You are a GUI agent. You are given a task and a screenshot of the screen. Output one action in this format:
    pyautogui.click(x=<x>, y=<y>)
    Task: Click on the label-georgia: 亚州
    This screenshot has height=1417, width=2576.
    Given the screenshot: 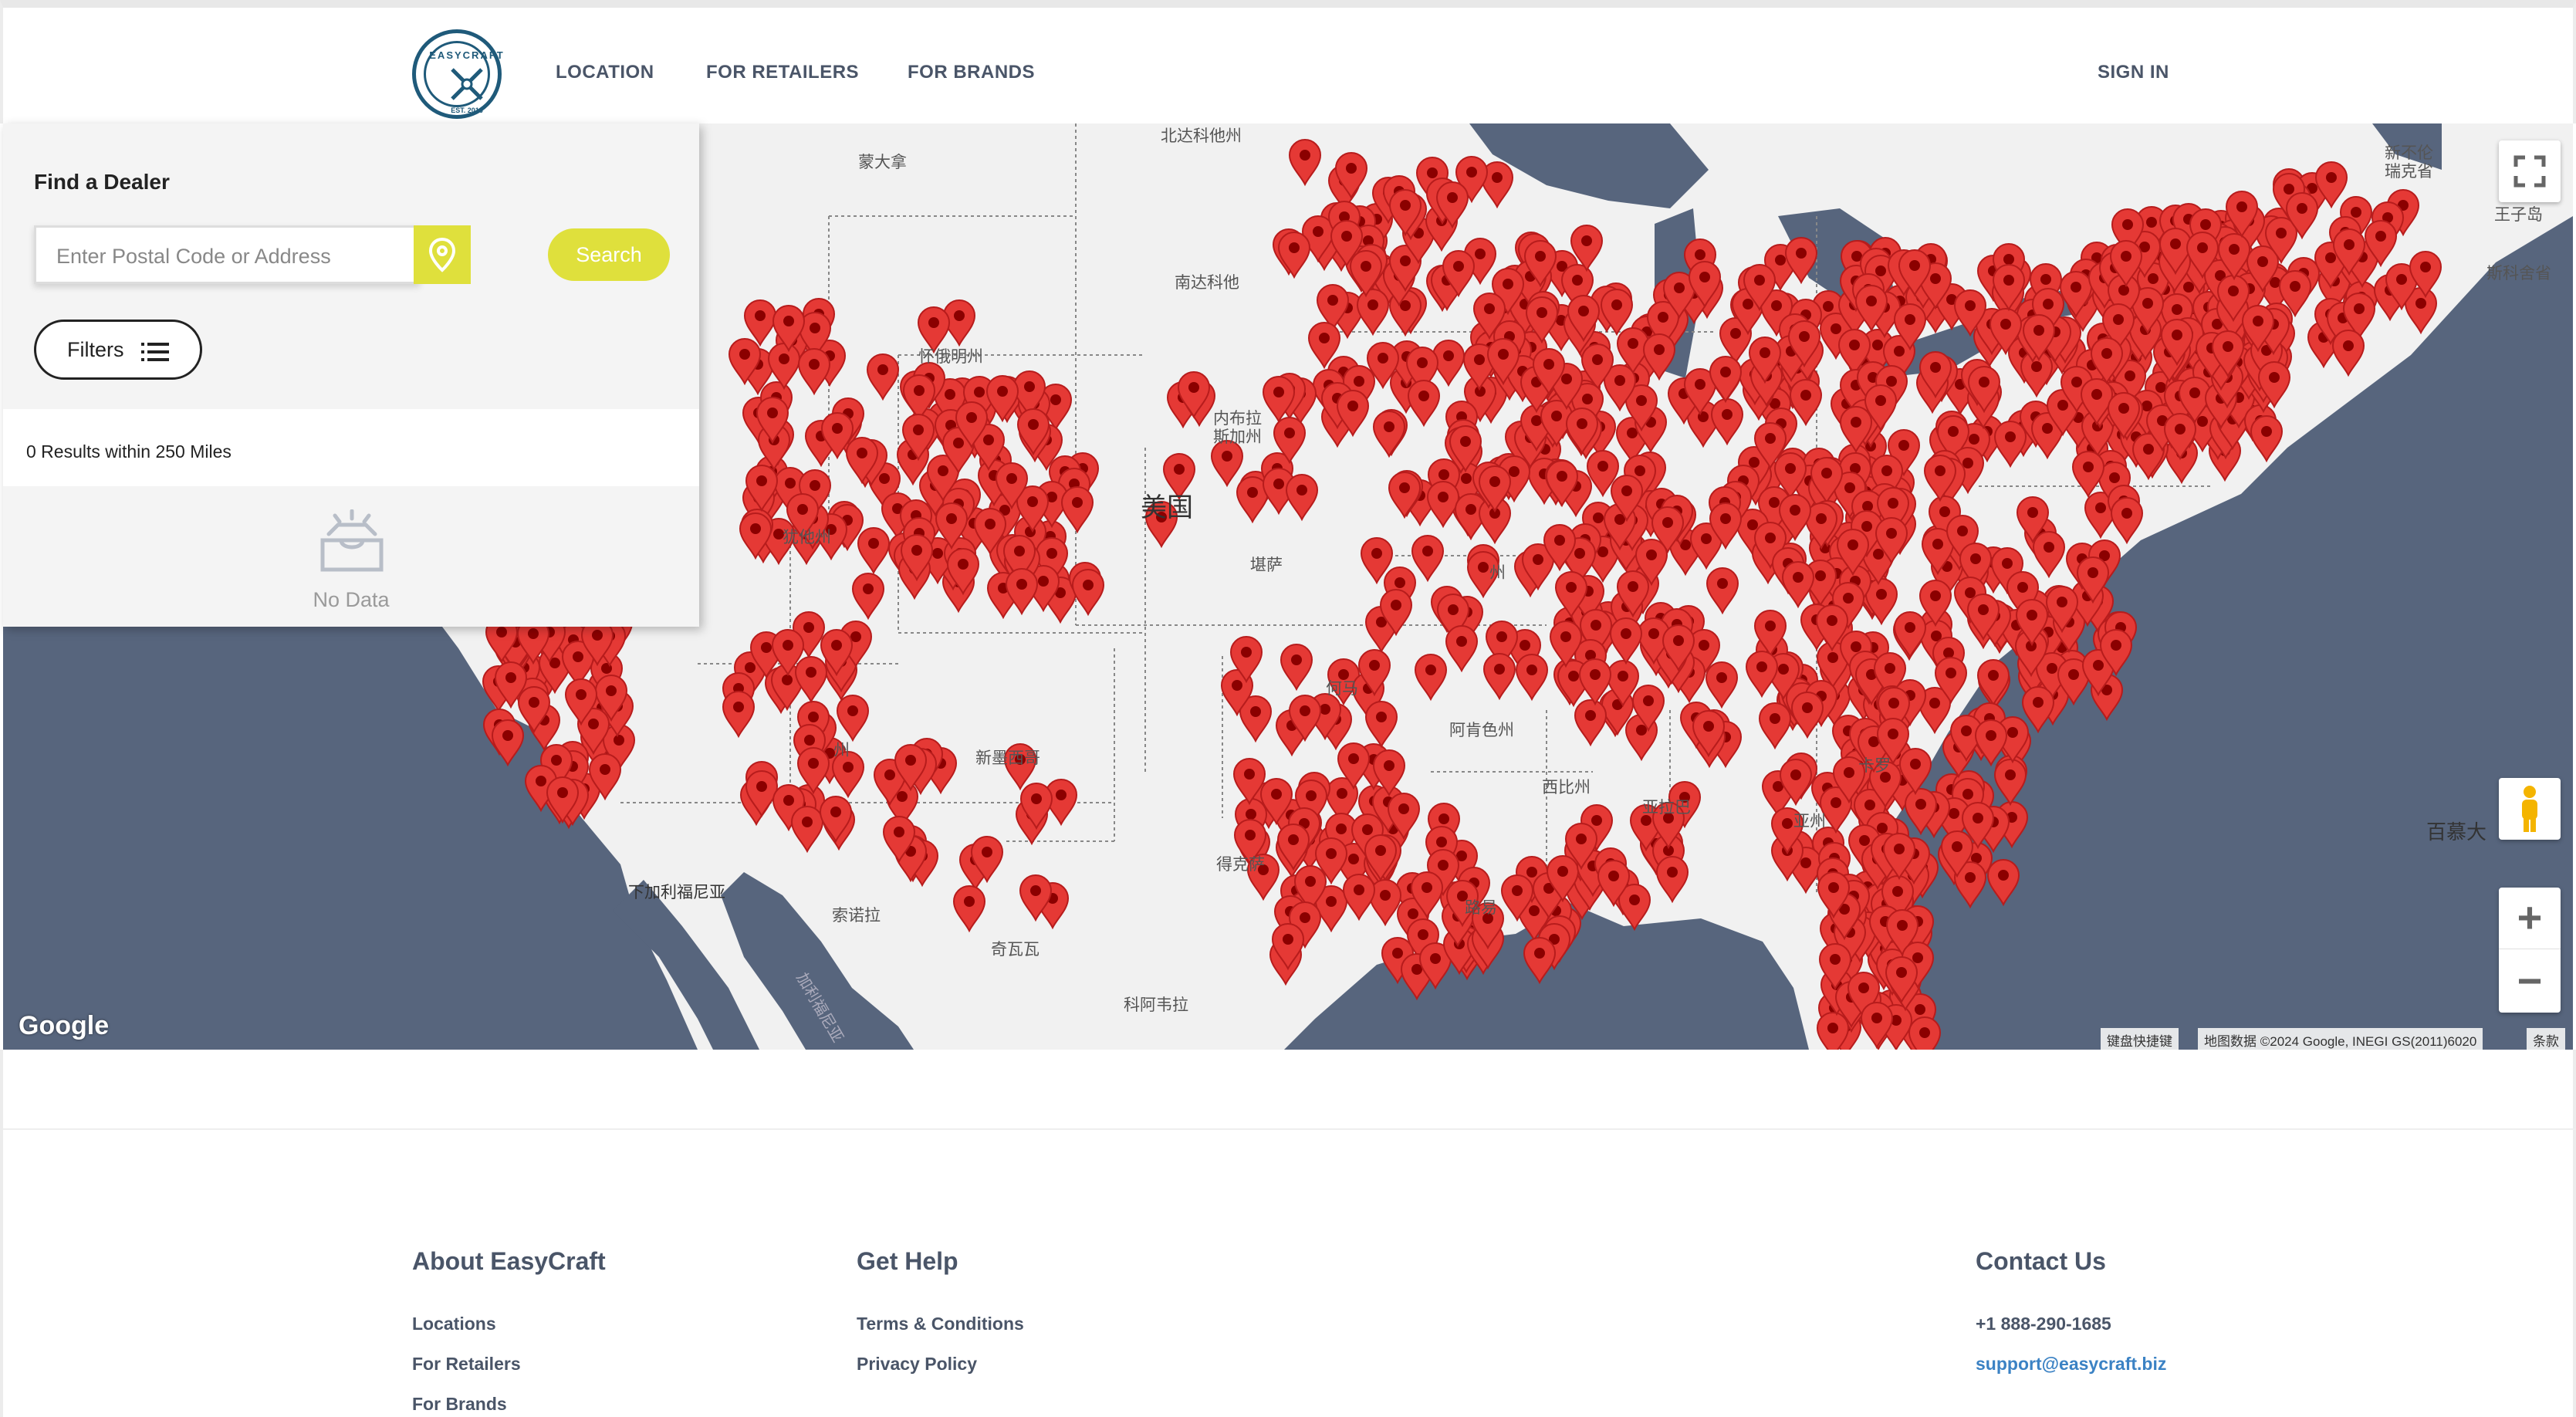 What is the action you would take?
    pyautogui.click(x=1809, y=821)
    